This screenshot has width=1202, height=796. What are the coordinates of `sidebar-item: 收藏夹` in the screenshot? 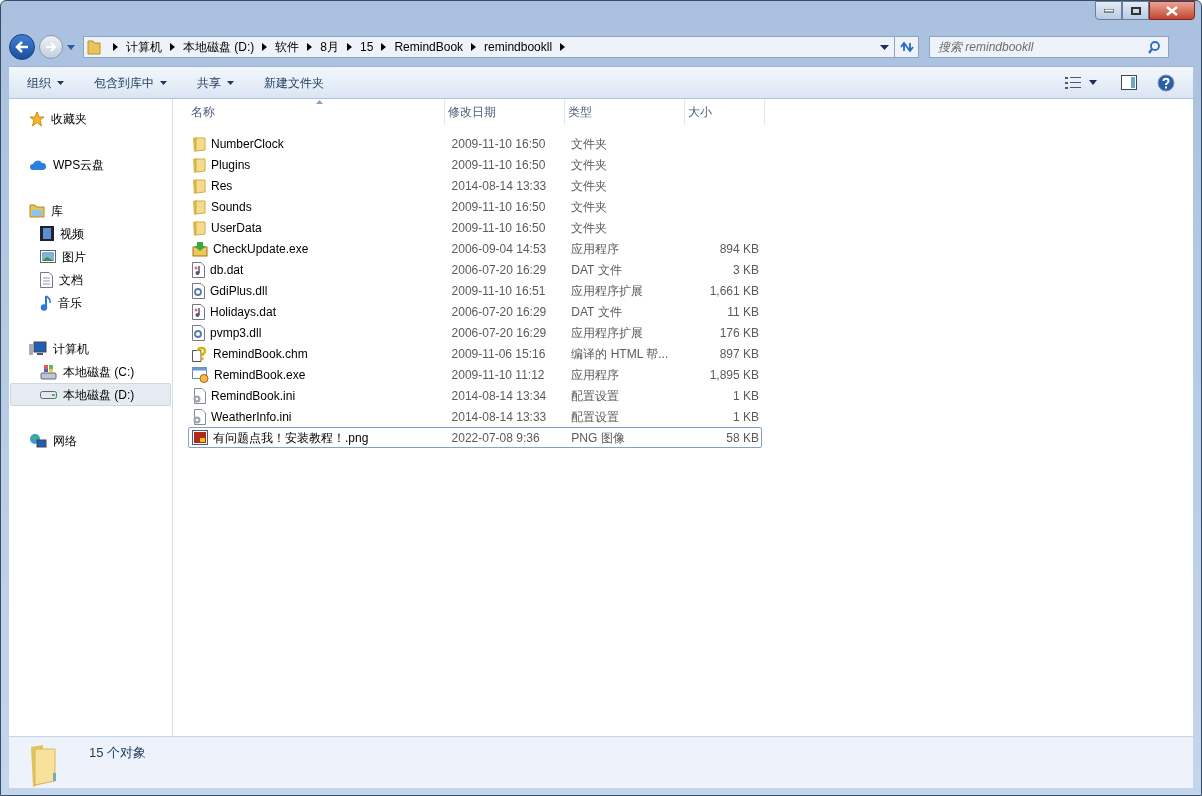 It's located at (90, 118).